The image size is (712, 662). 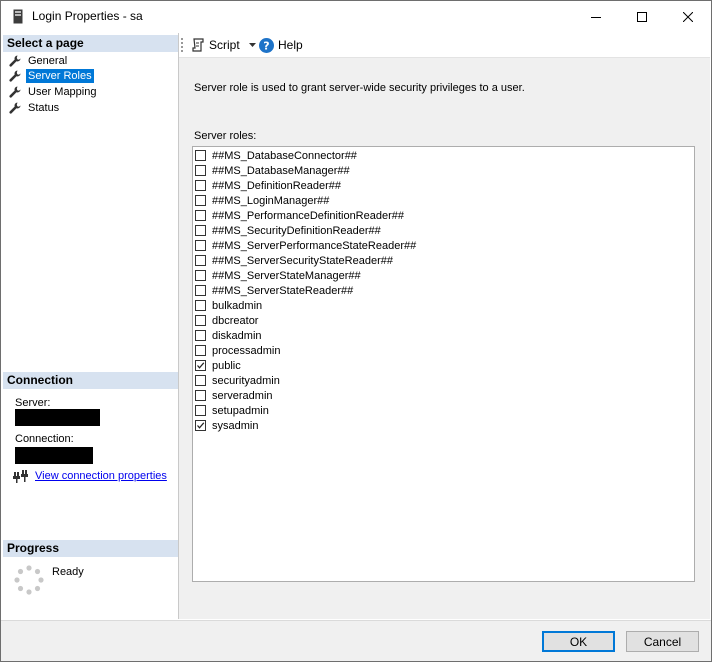 What do you see at coordinates (246, 350) in the screenshot?
I see `role-name: processadmin` at bounding box center [246, 350].